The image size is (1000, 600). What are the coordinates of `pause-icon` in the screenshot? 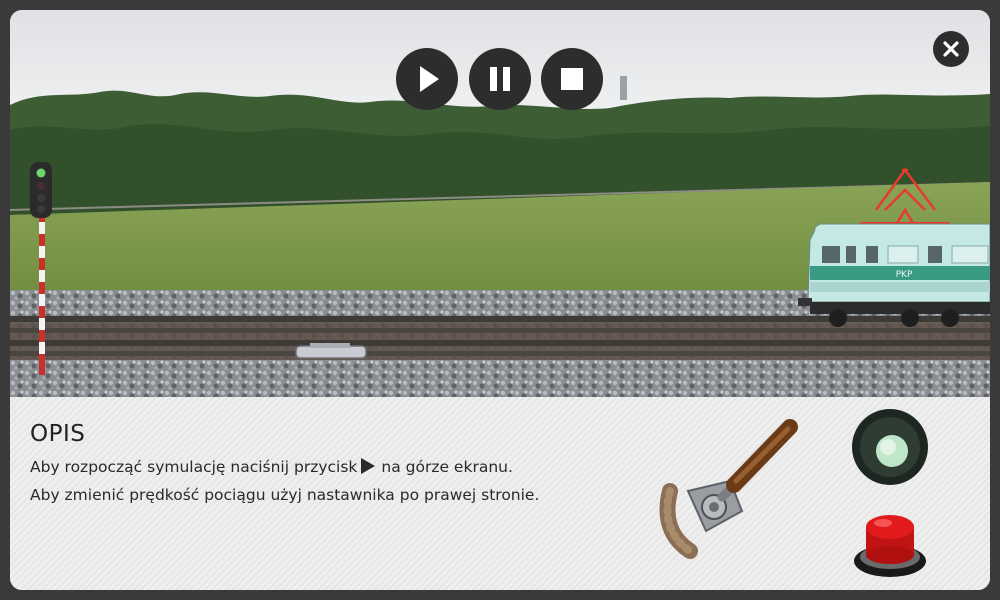 It's located at (500, 79).